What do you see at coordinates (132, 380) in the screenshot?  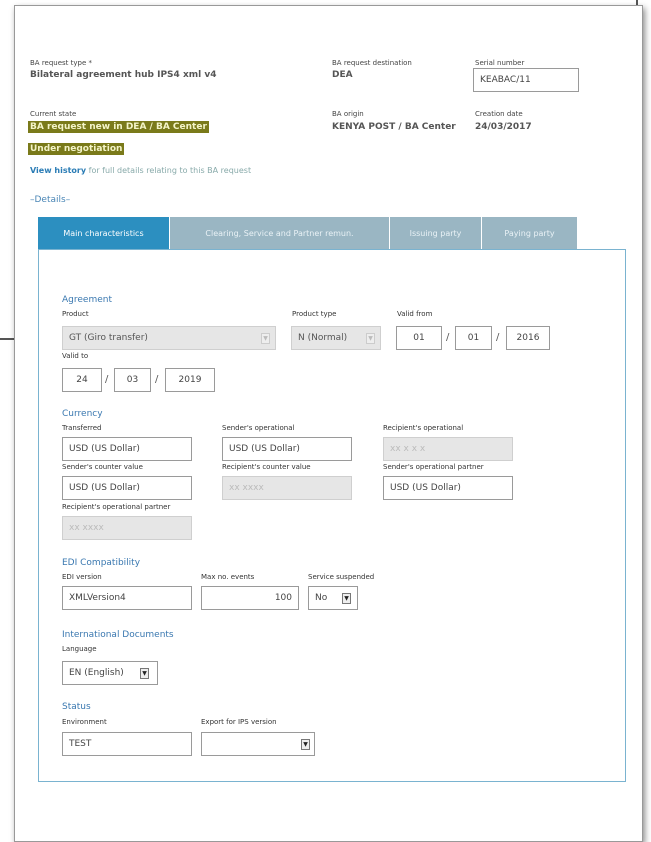 I see `valid-to-month: 03` at bounding box center [132, 380].